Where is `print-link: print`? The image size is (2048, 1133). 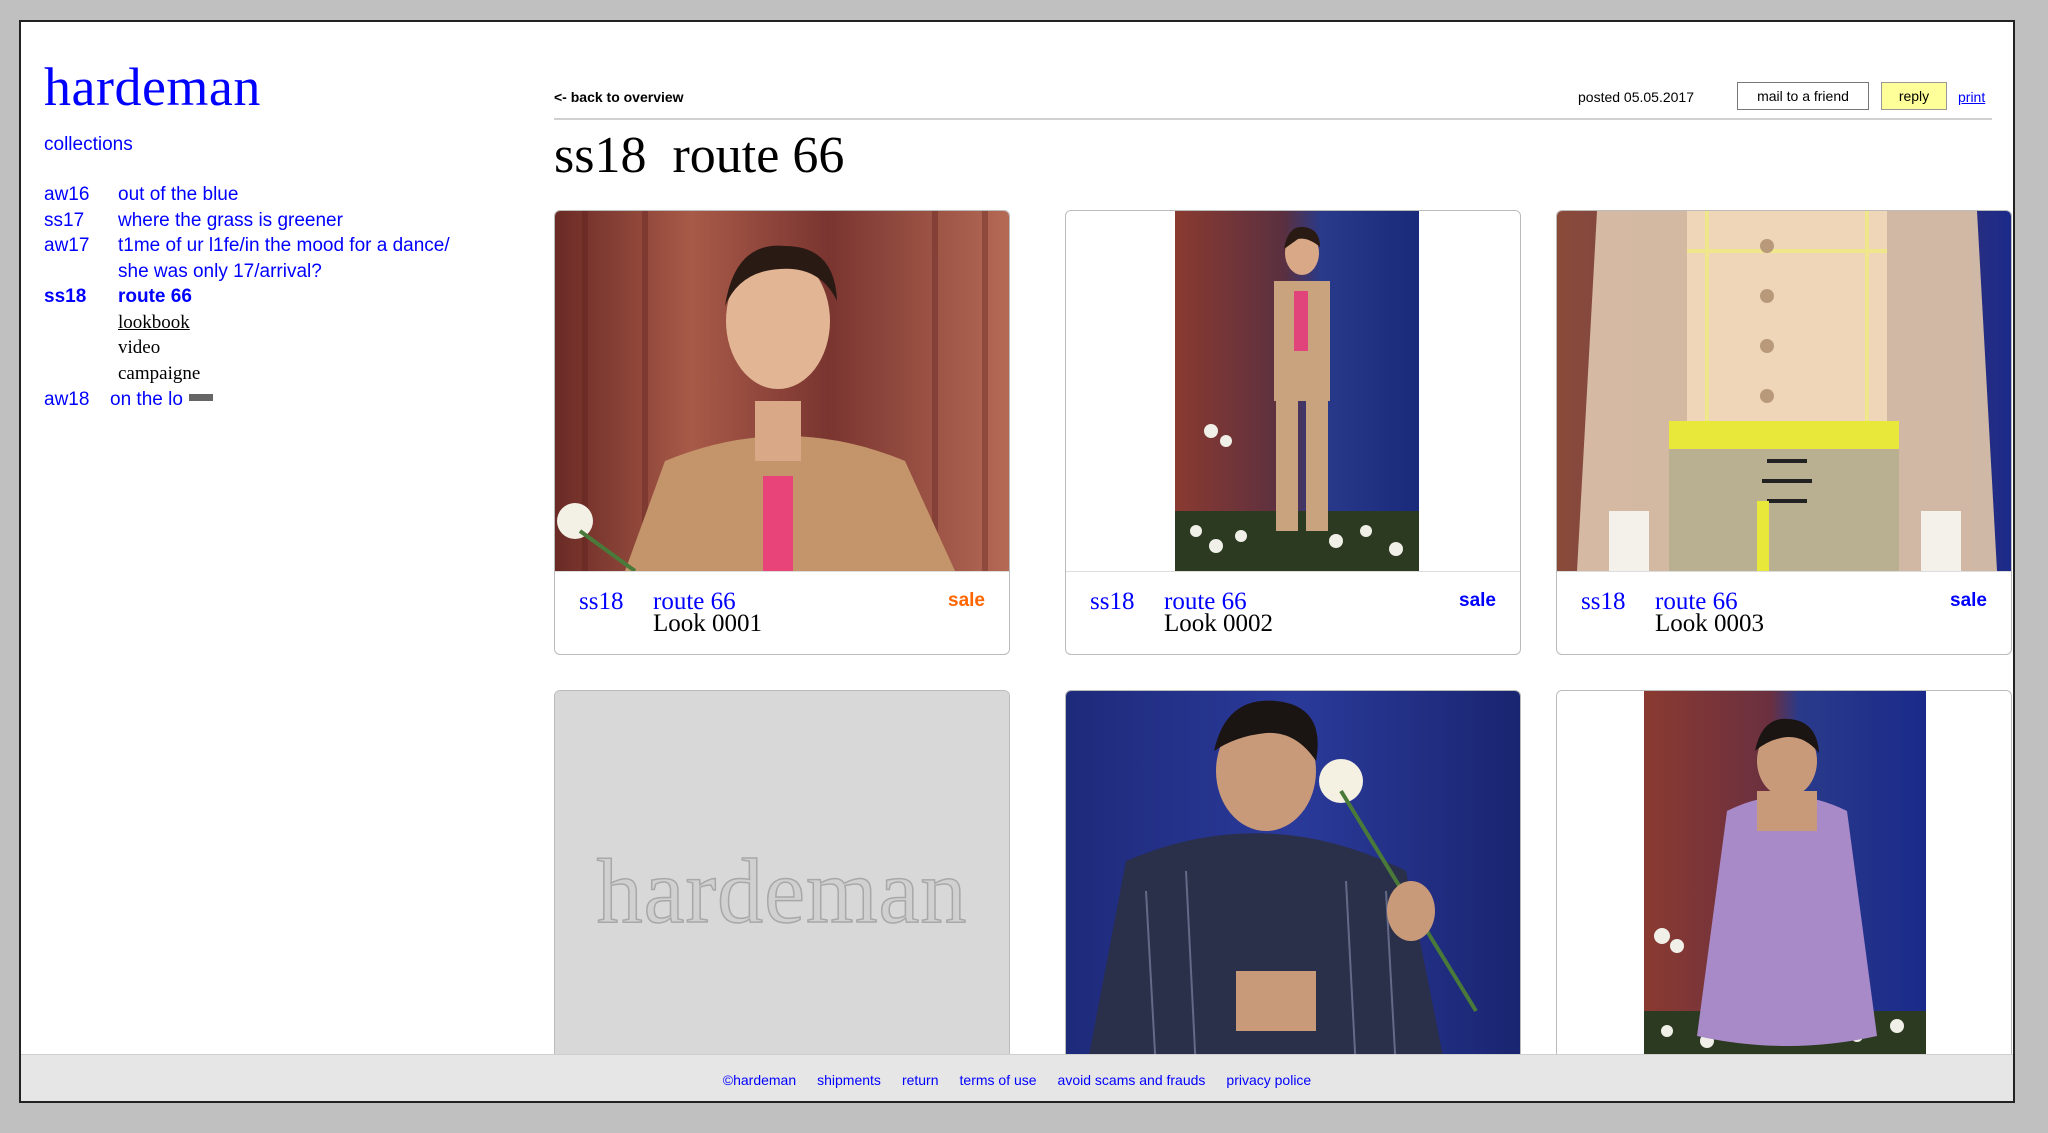
print-link: print is located at coordinates (1971, 97).